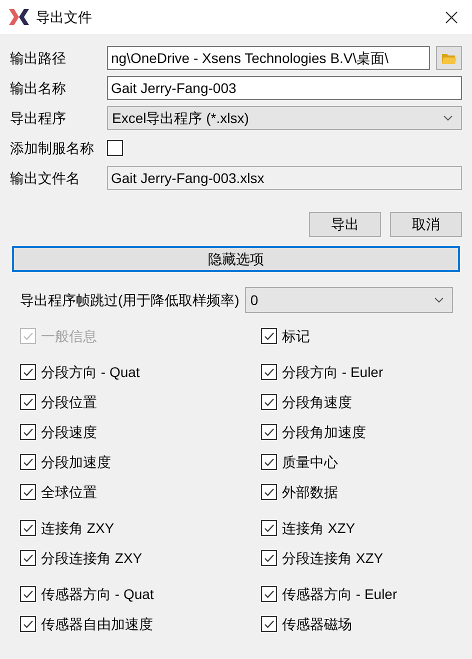 This screenshot has height=659, width=472. Describe the element at coordinates (317, 624) in the screenshot. I see `option-label: 传感器磁场` at that location.